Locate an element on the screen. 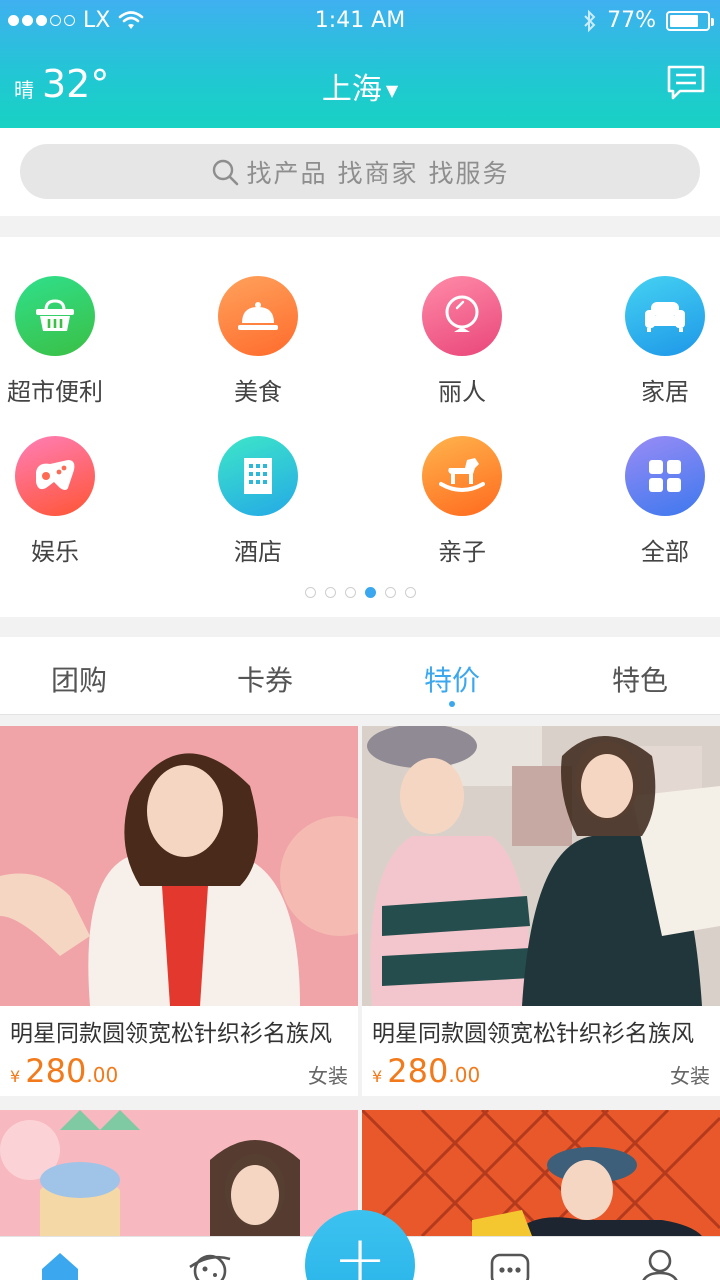  tab-label: 卡券 is located at coordinates (264, 680).